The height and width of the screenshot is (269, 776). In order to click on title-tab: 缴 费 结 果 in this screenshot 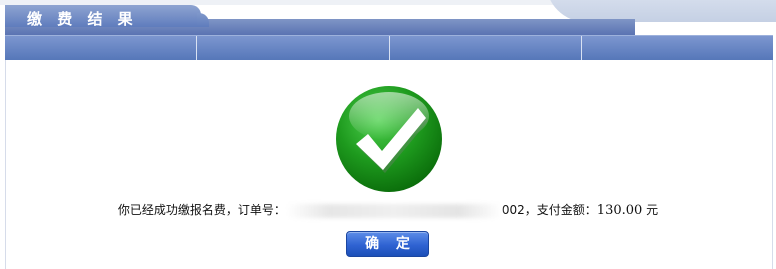, I will do `click(107, 16)`.